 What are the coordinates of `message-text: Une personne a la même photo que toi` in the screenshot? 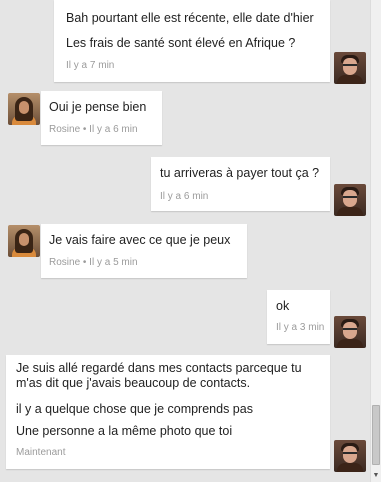 It's located at (124, 431).